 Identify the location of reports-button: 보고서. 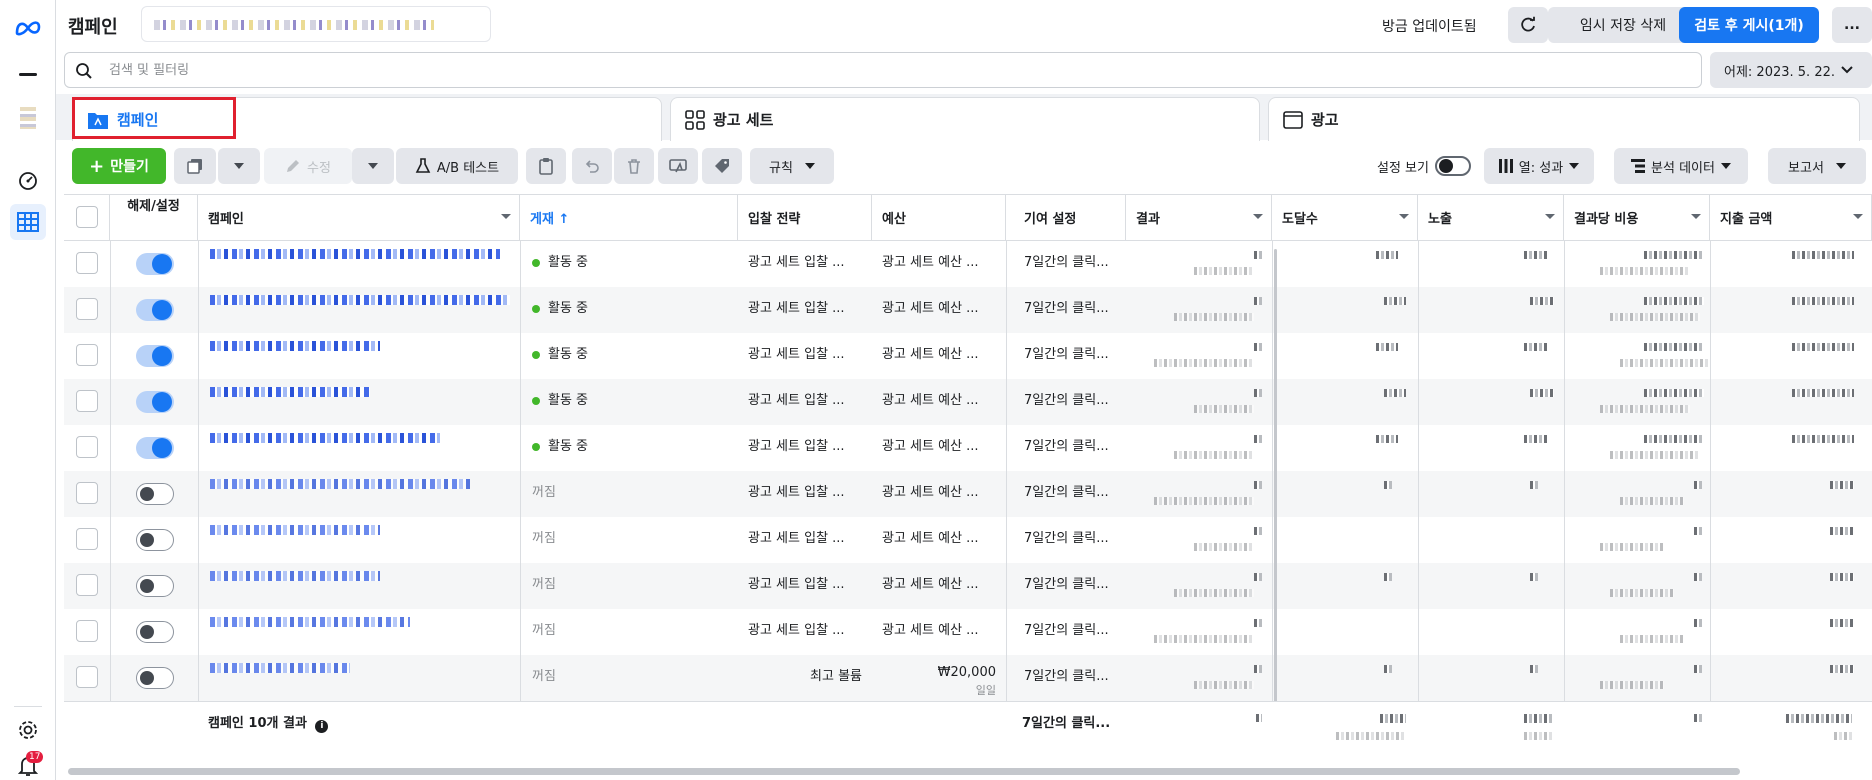
(1817, 166).